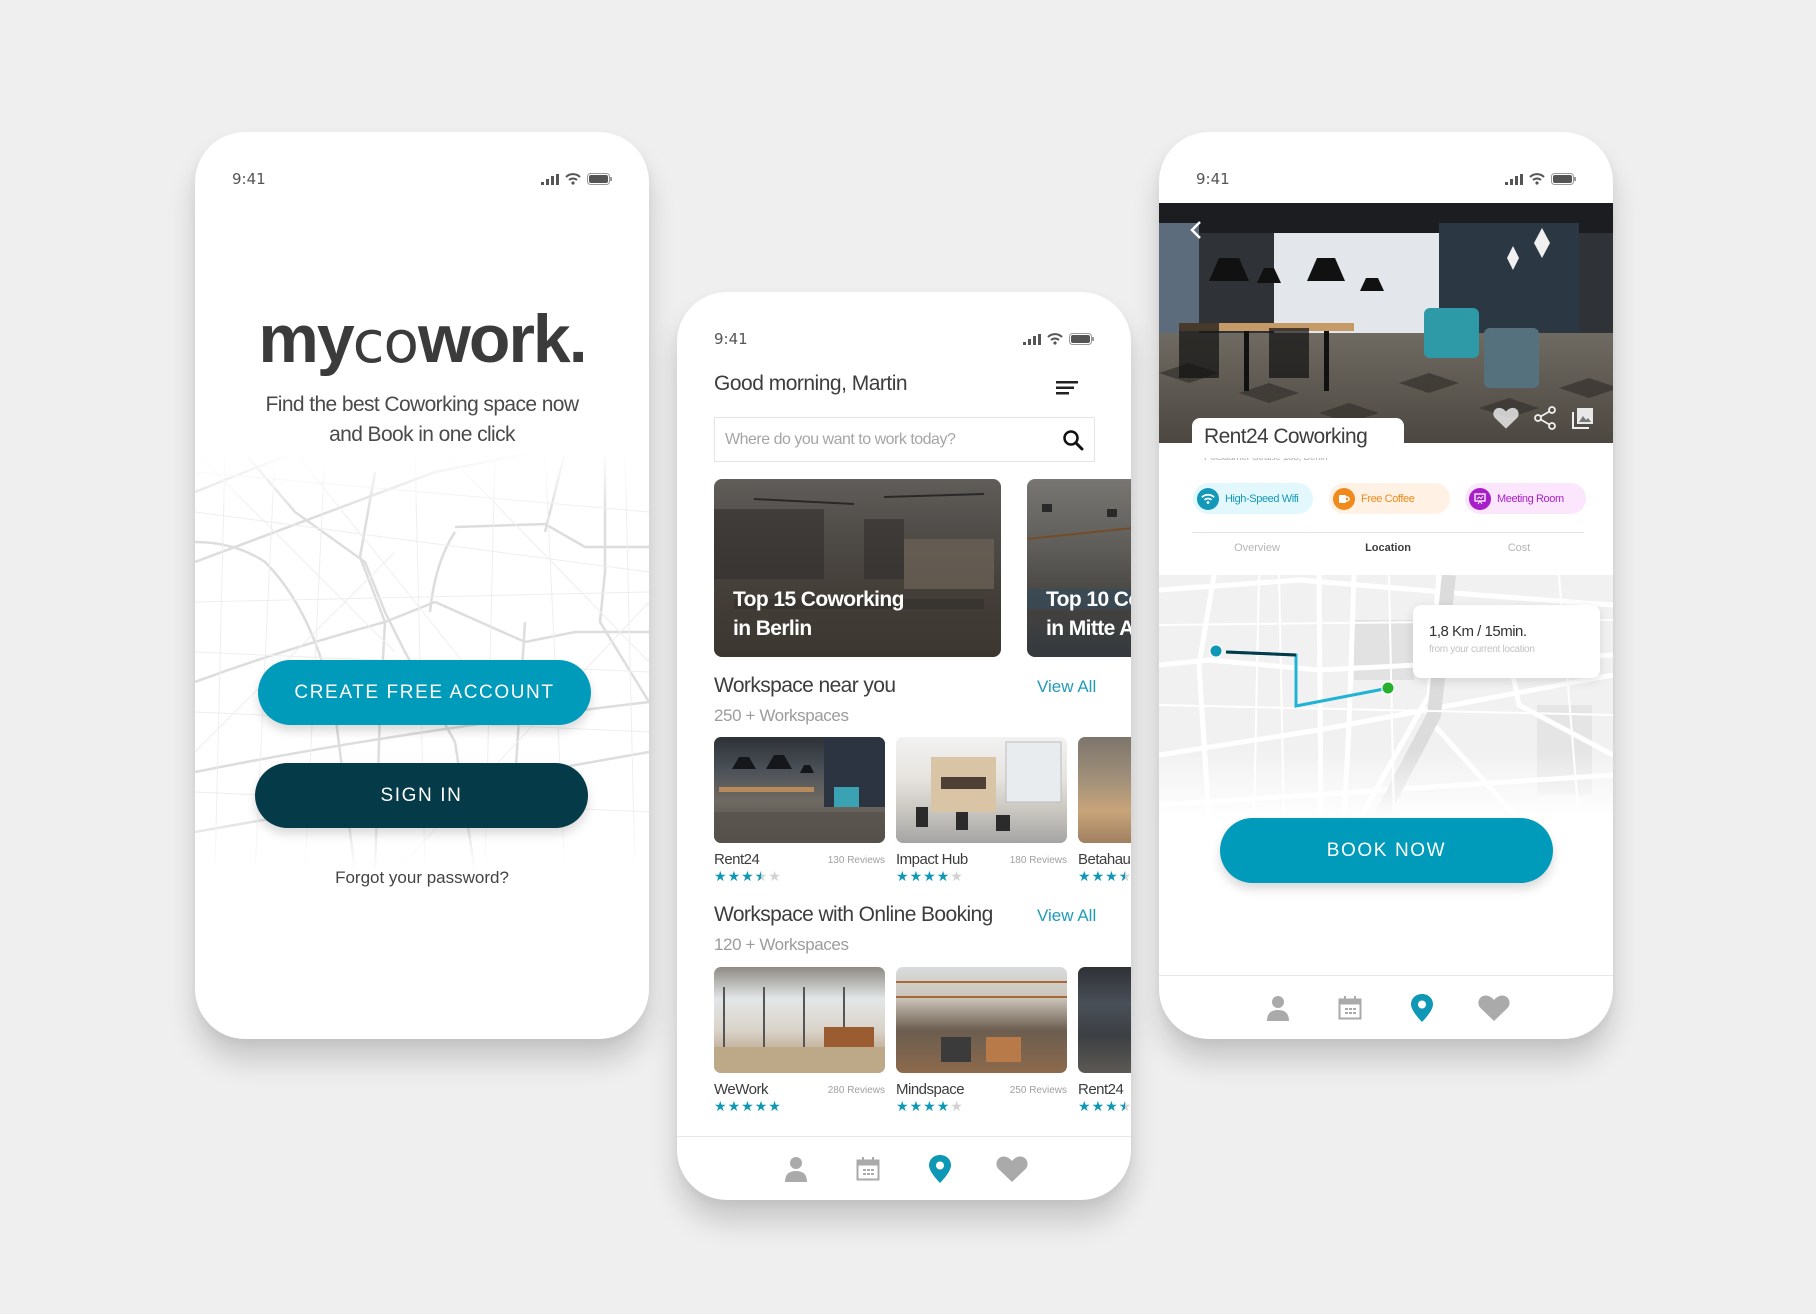 The image size is (1816, 1314). I want to click on workspace-card: WeWork 280 Reviews ★ ★ ★ ★ ★, so click(799, 1040).